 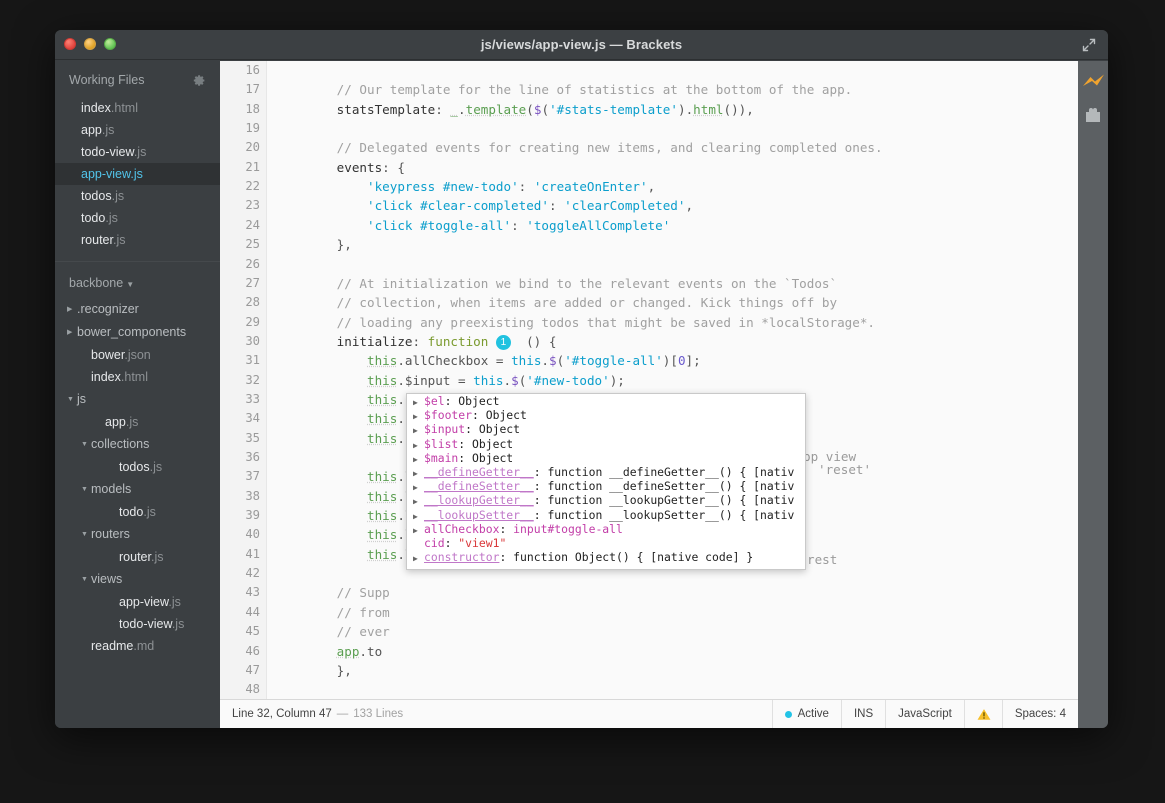 I want to click on working-file-item: app.js, so click(x=137, y=130).